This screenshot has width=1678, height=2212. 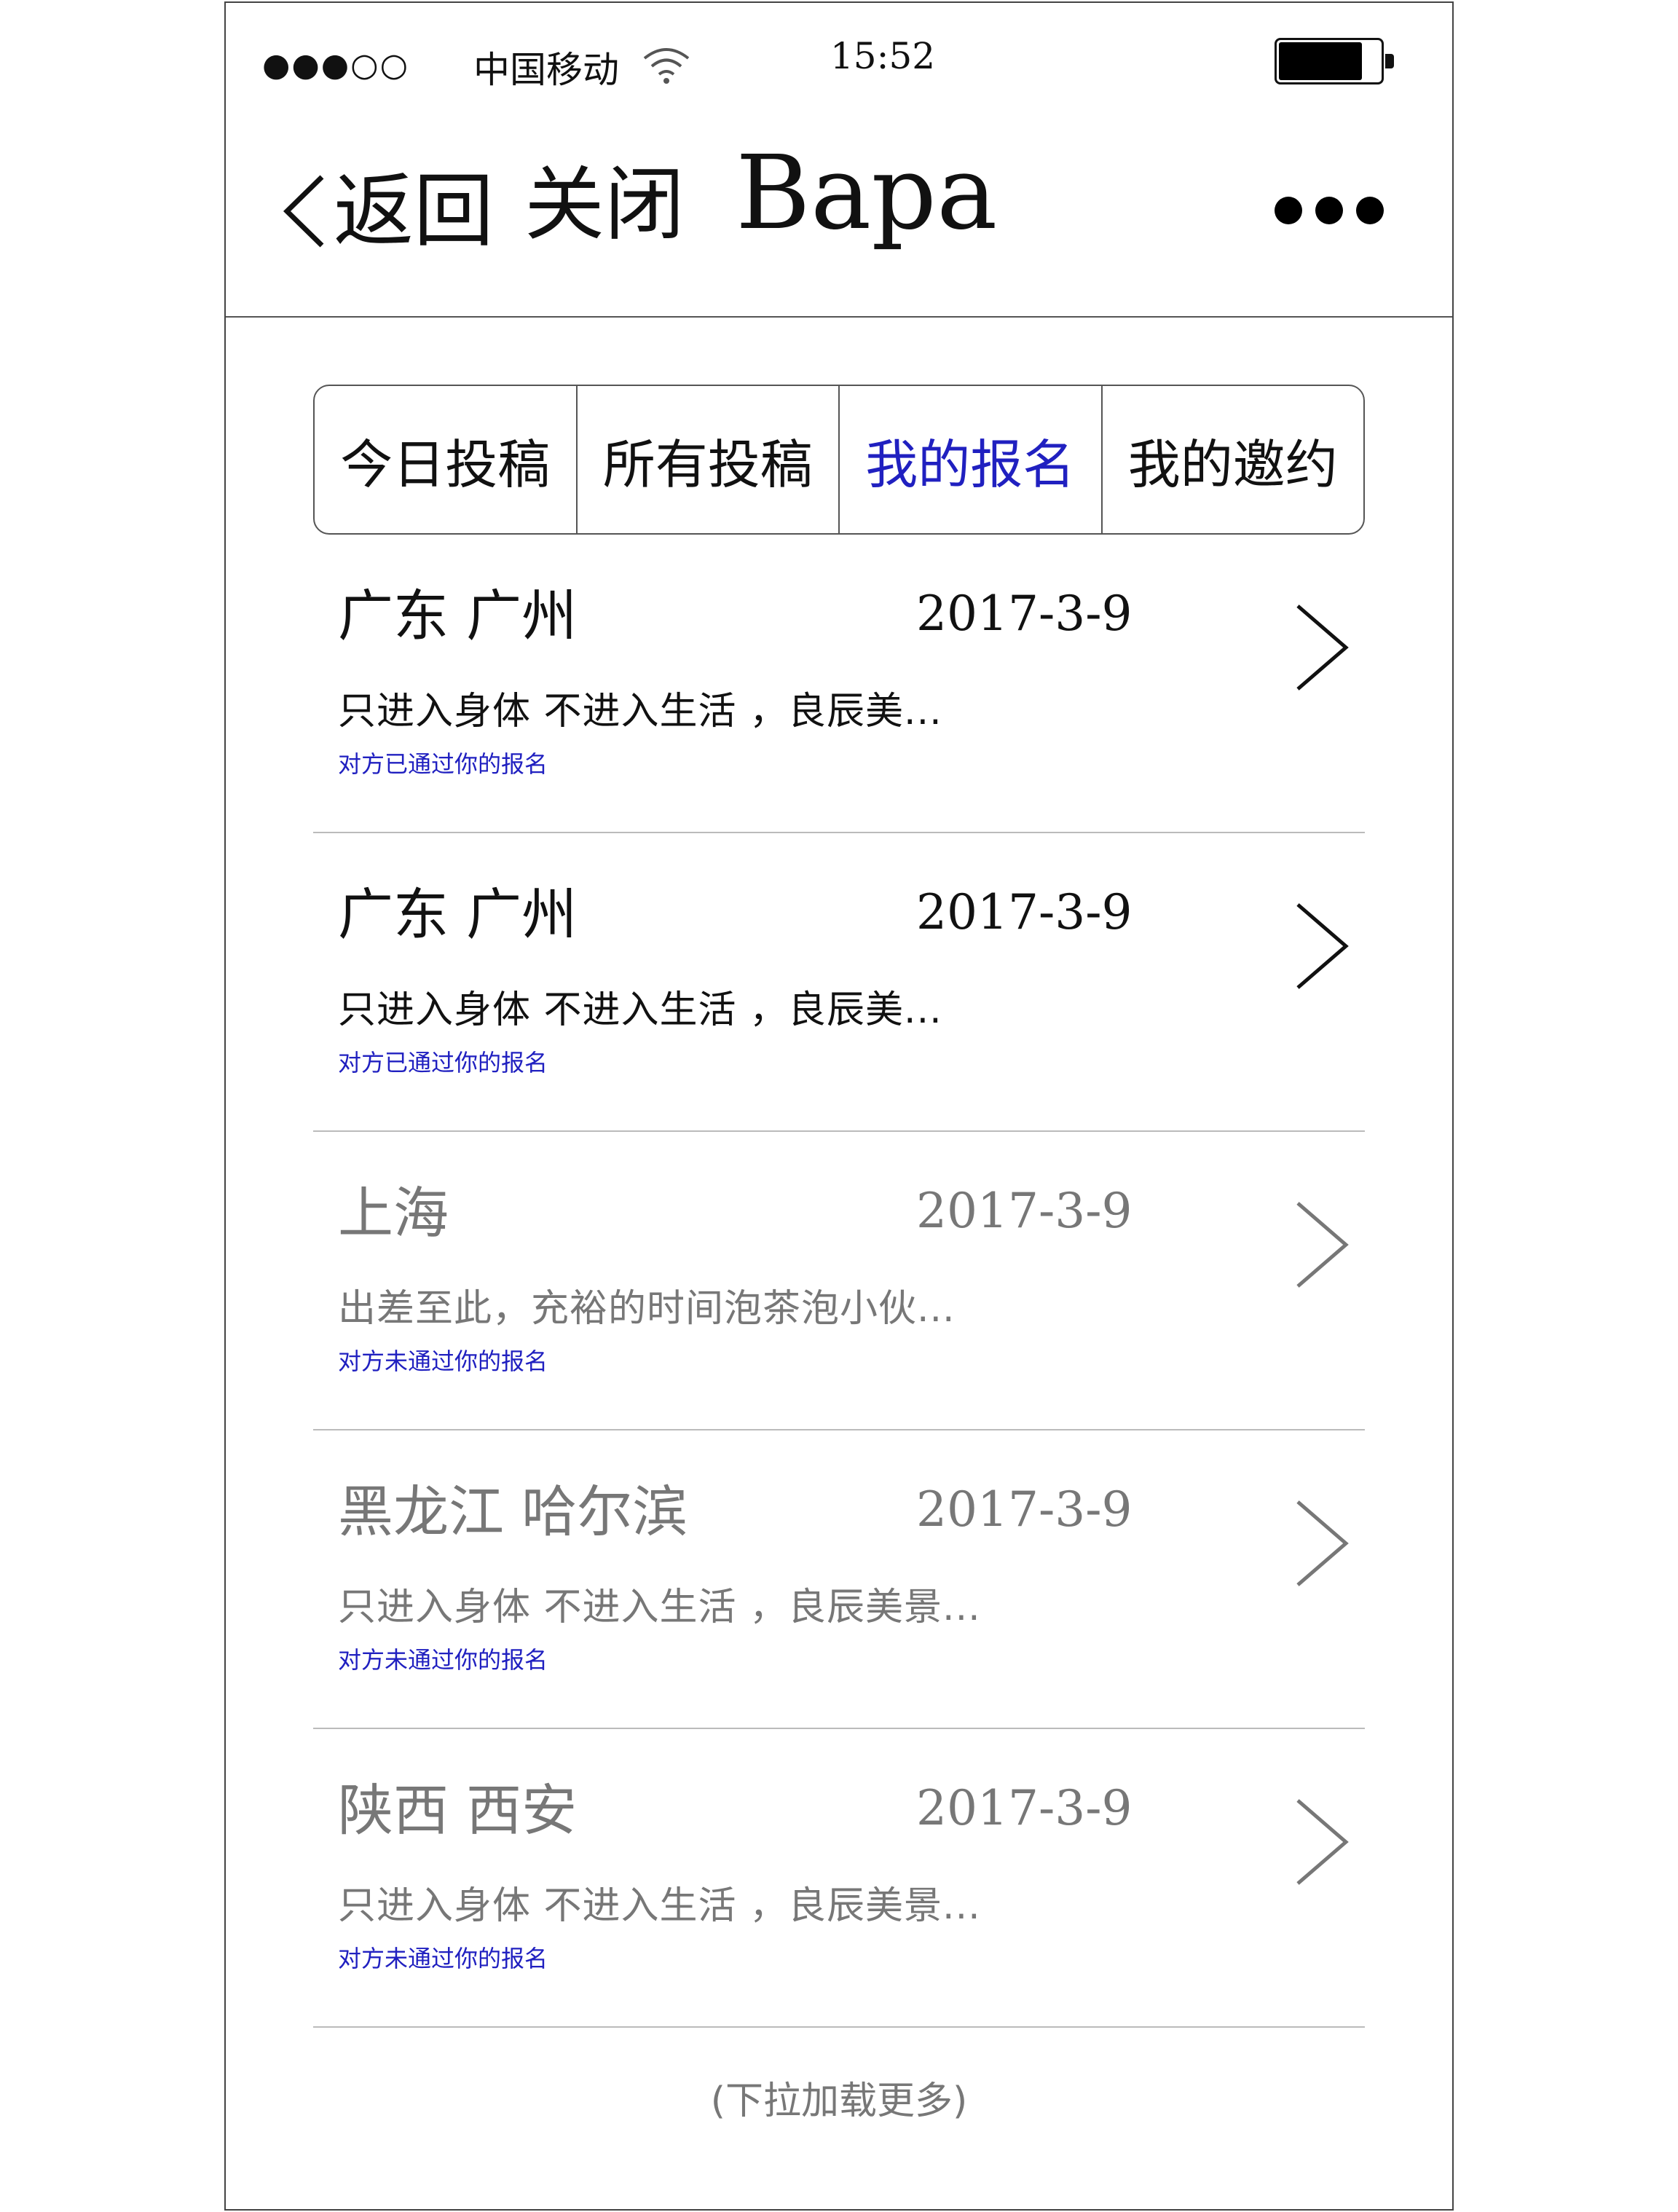 What do you see at coordinates (883, 56) in the screenshot?
I see `clock-time: 15:52` at bounding box center [883, 56].